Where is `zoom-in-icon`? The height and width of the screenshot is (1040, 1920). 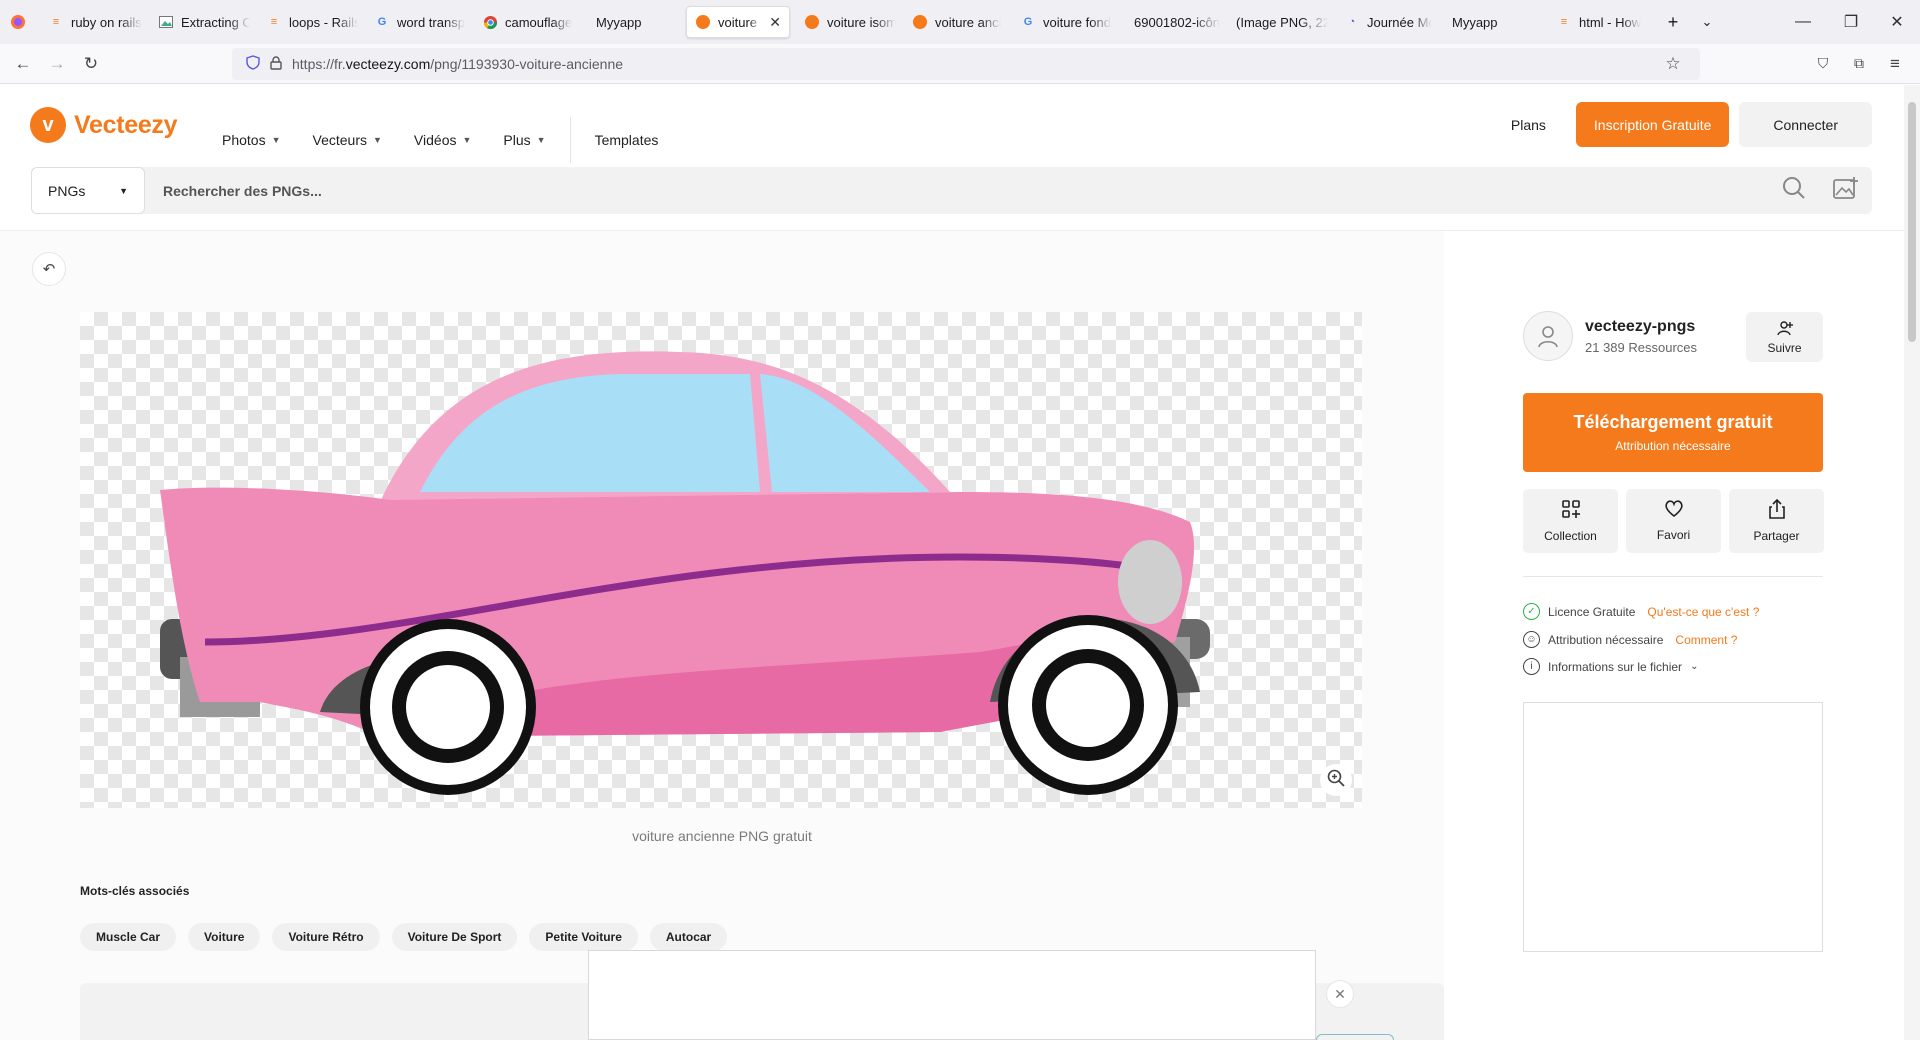 zoom-in-icon is located at coordinates (1336, 780).